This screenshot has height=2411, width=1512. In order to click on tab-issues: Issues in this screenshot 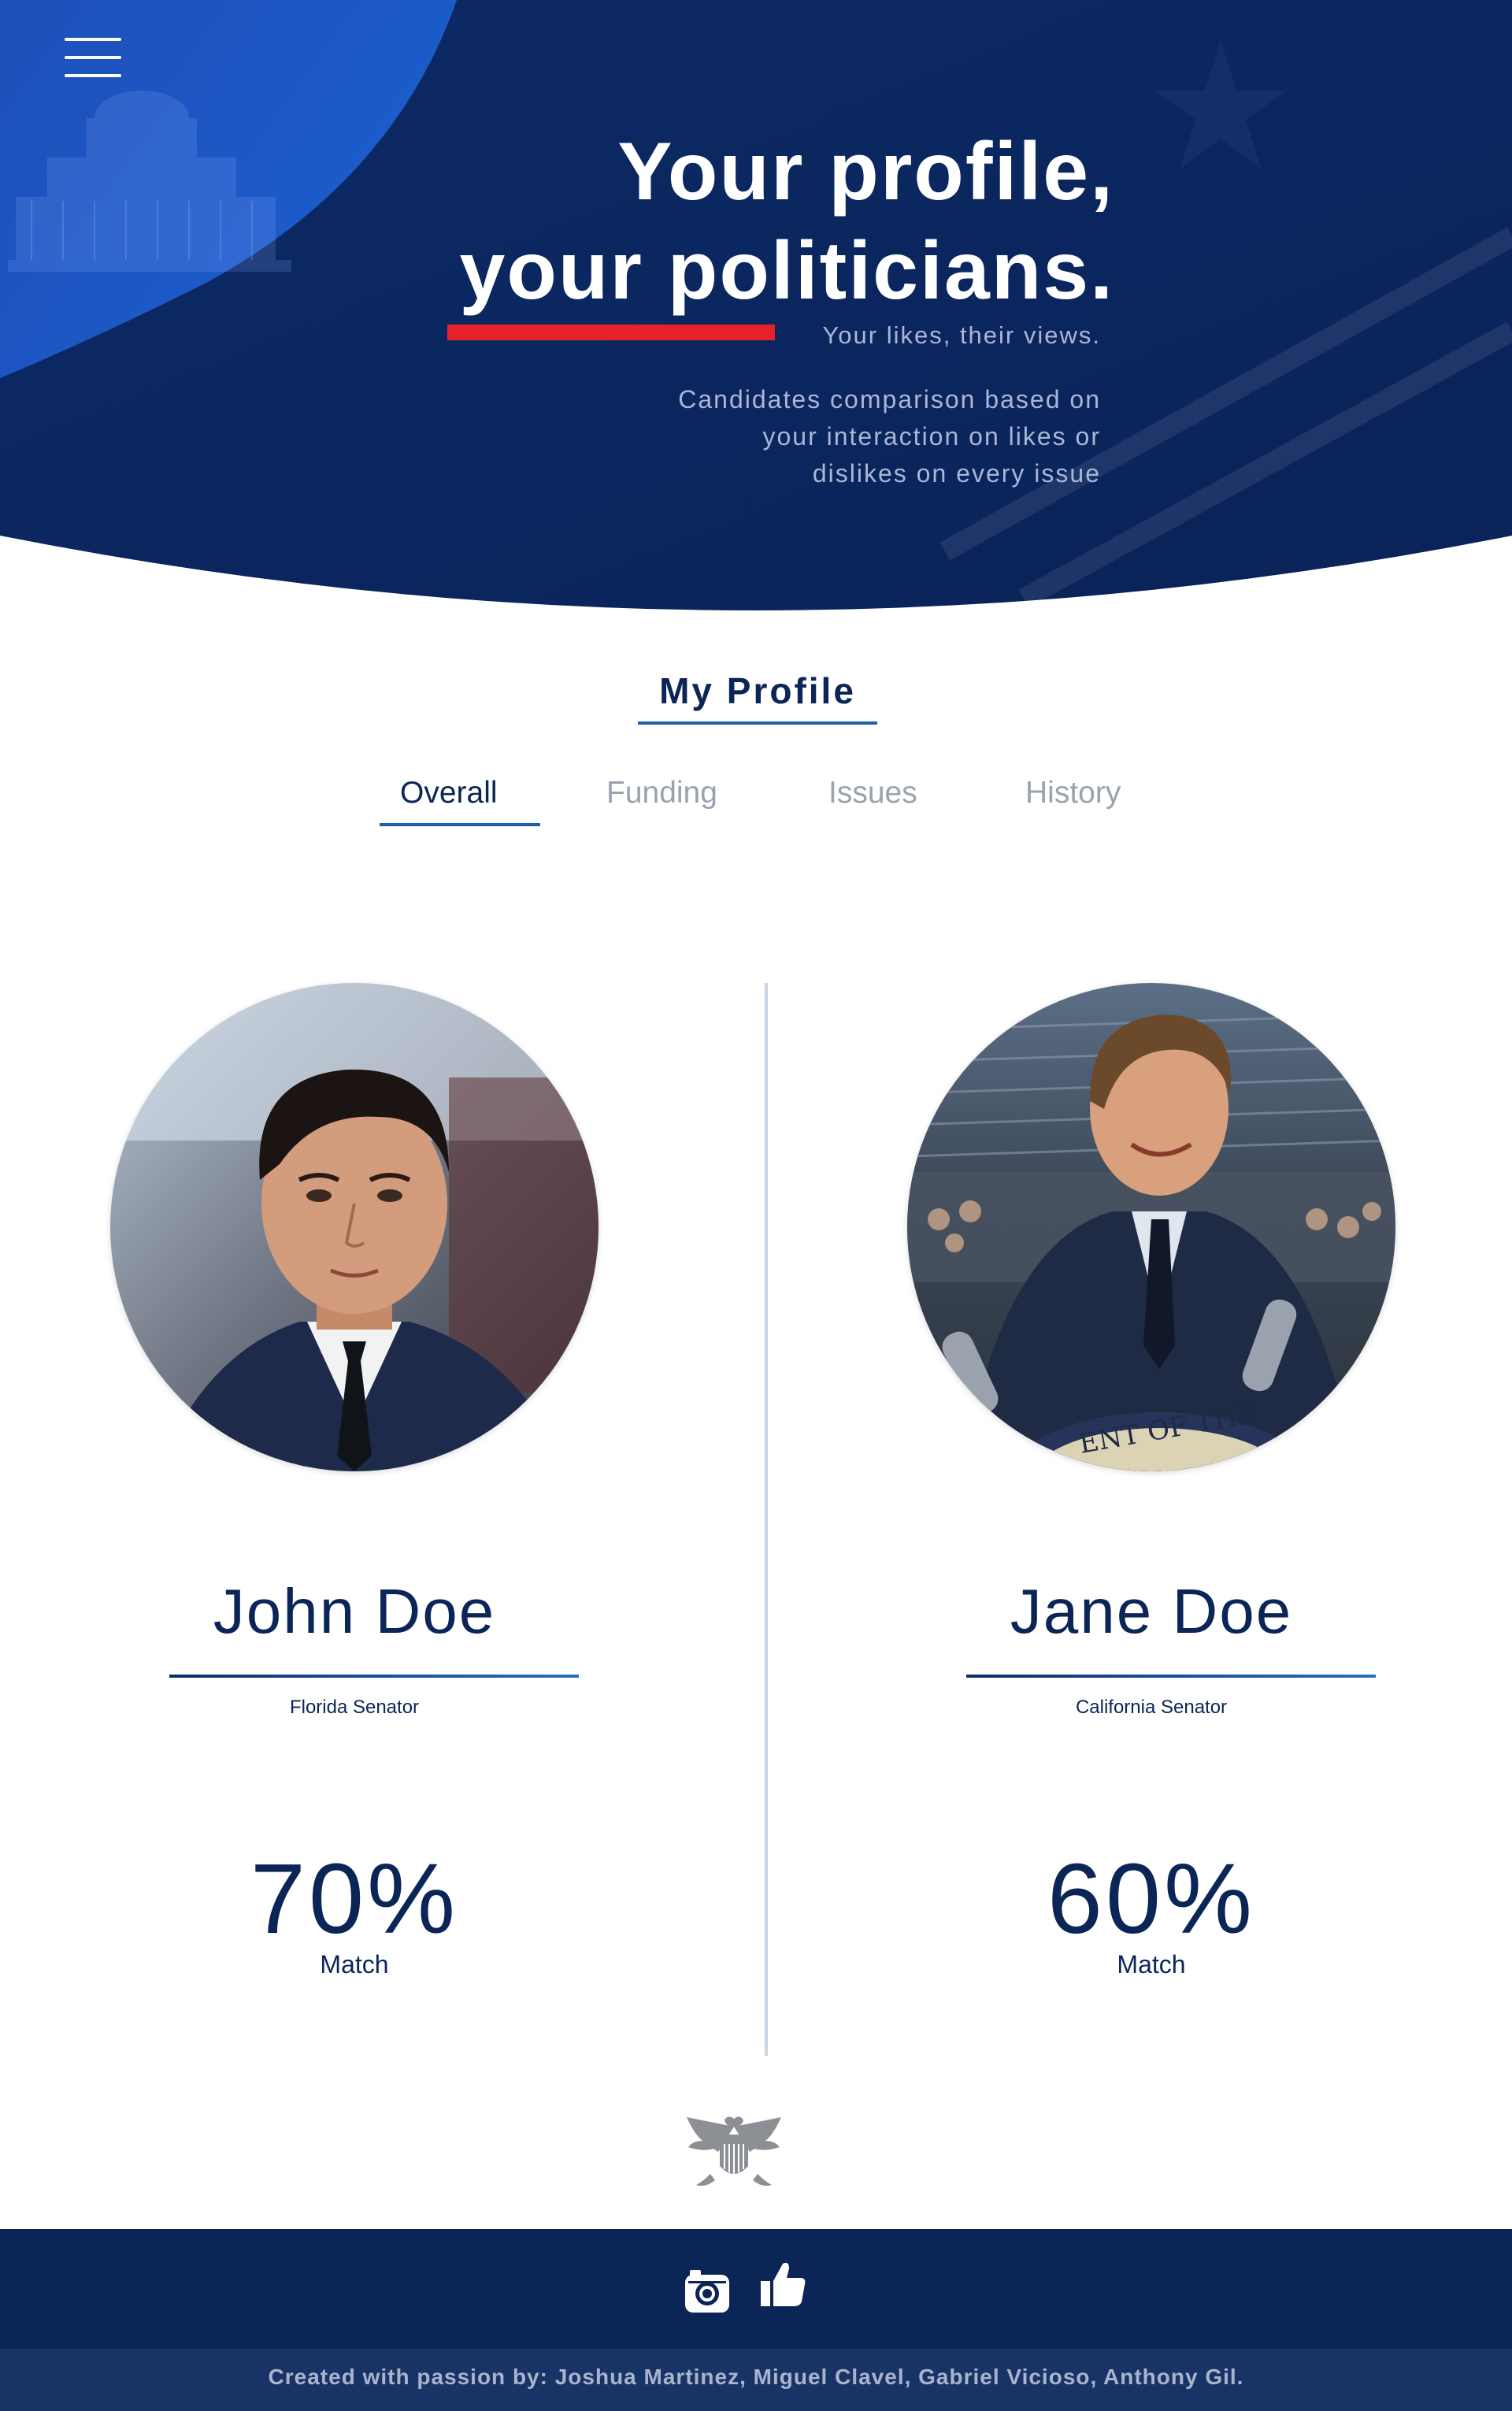, I will do `click(872, 793)`.